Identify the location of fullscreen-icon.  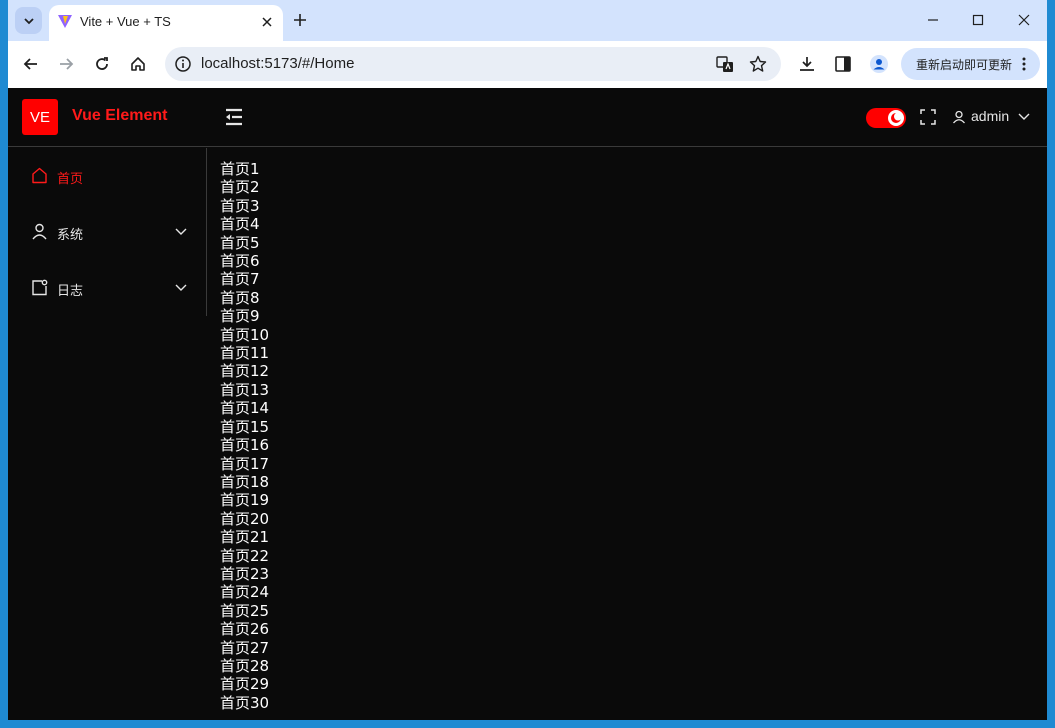
(928, 117).